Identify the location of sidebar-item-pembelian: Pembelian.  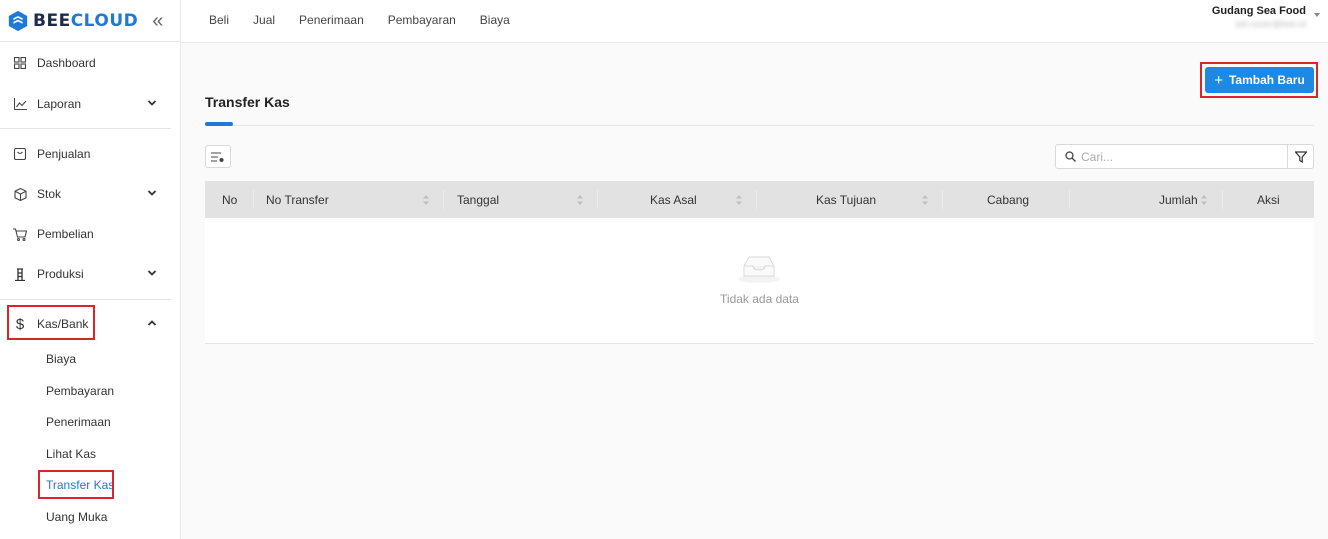
(85, 234).